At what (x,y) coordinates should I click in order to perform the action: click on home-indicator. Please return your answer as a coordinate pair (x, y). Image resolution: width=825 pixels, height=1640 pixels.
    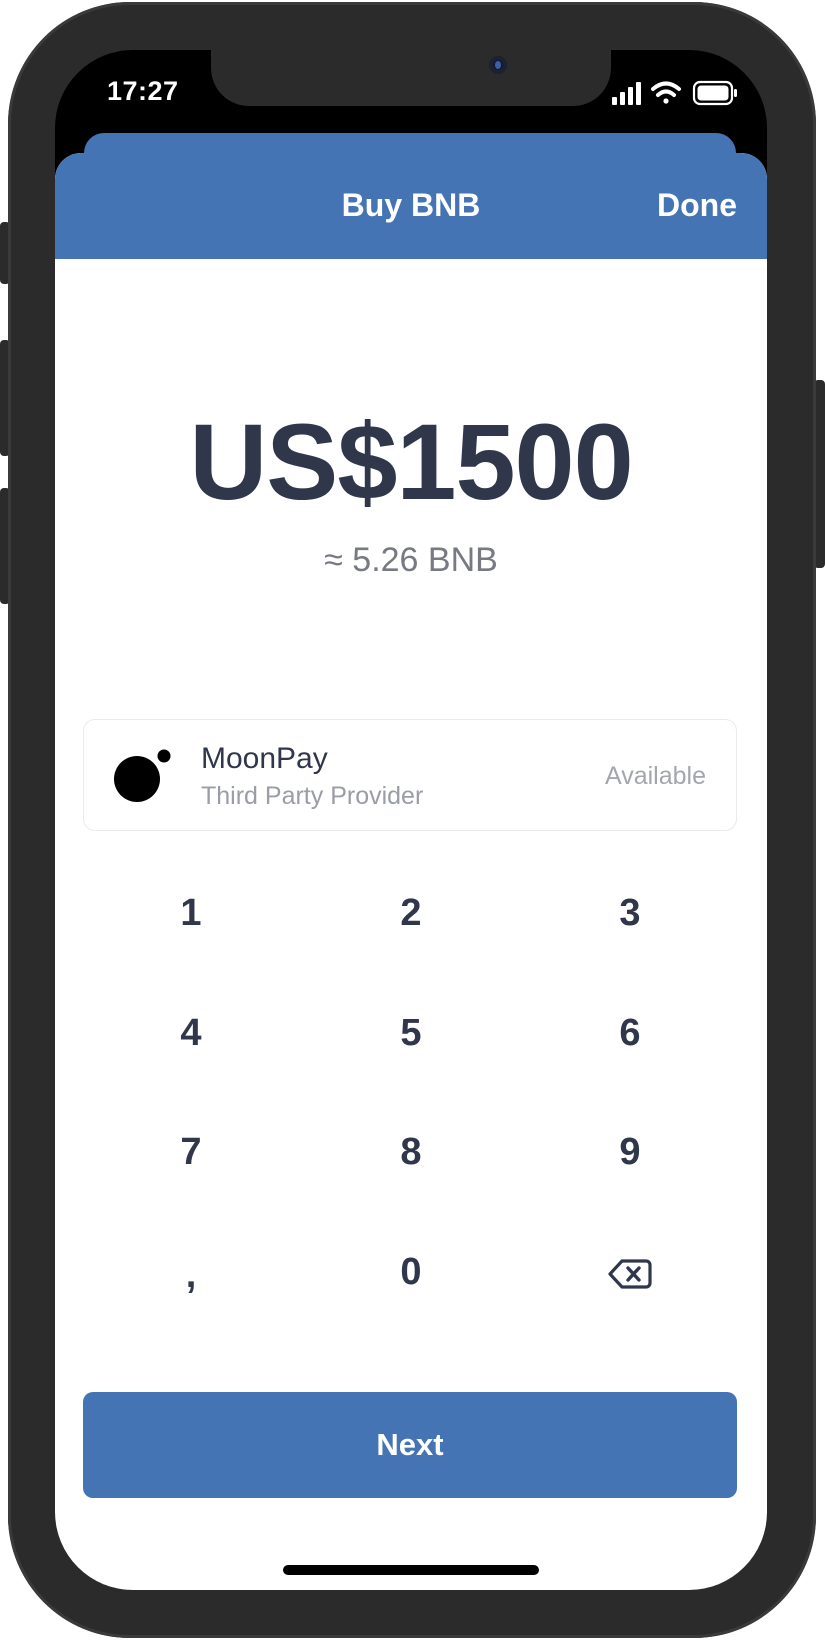
    Looking at the image, I should click on (411, 1570).